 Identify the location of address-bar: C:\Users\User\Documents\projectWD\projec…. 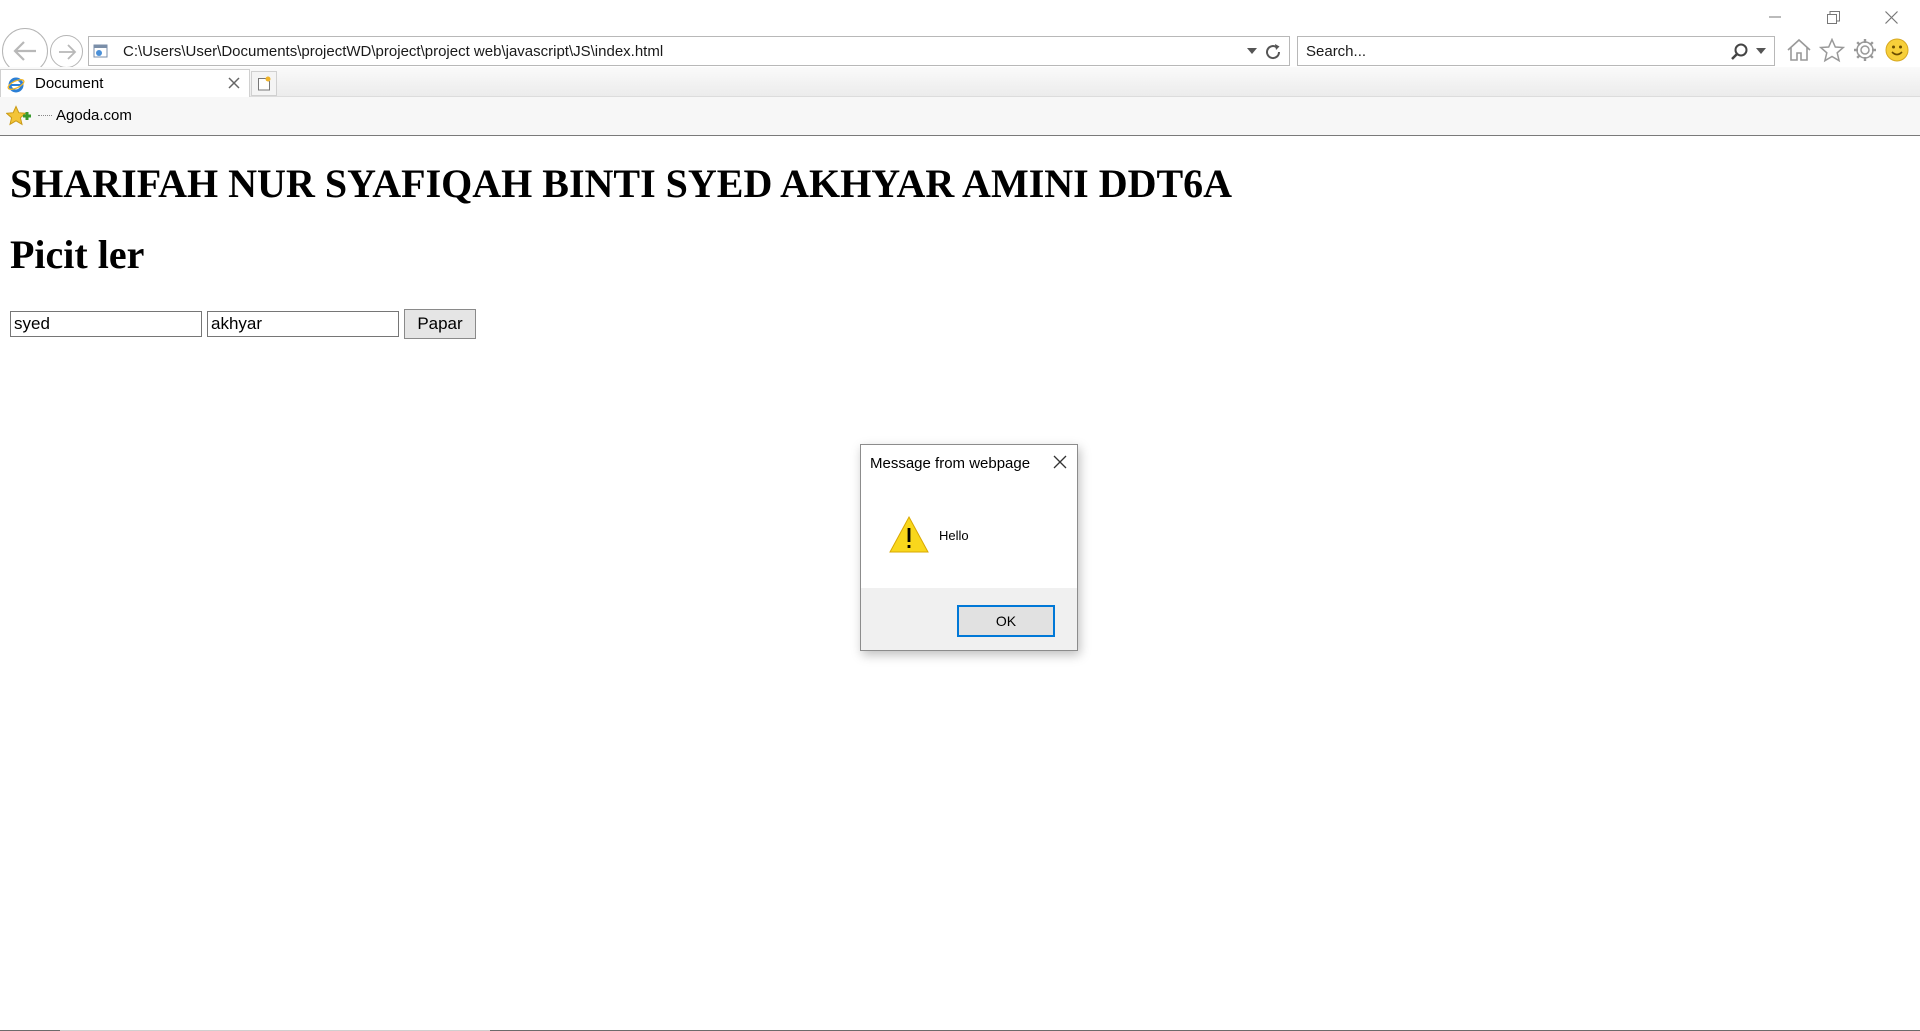
(689, 51).